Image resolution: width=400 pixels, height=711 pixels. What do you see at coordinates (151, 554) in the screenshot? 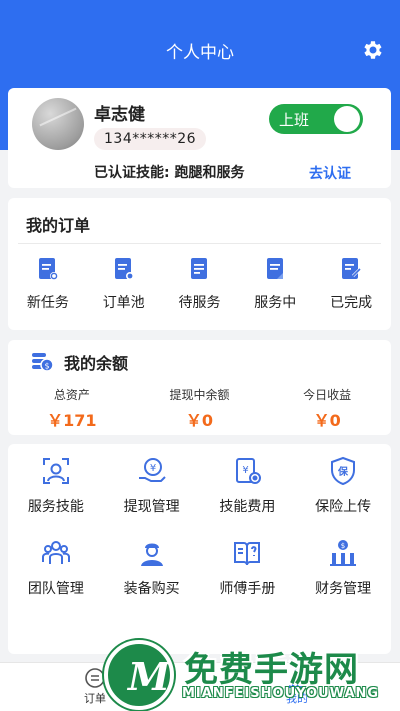
I see `worker-icon` at bounding box center [151, 554].